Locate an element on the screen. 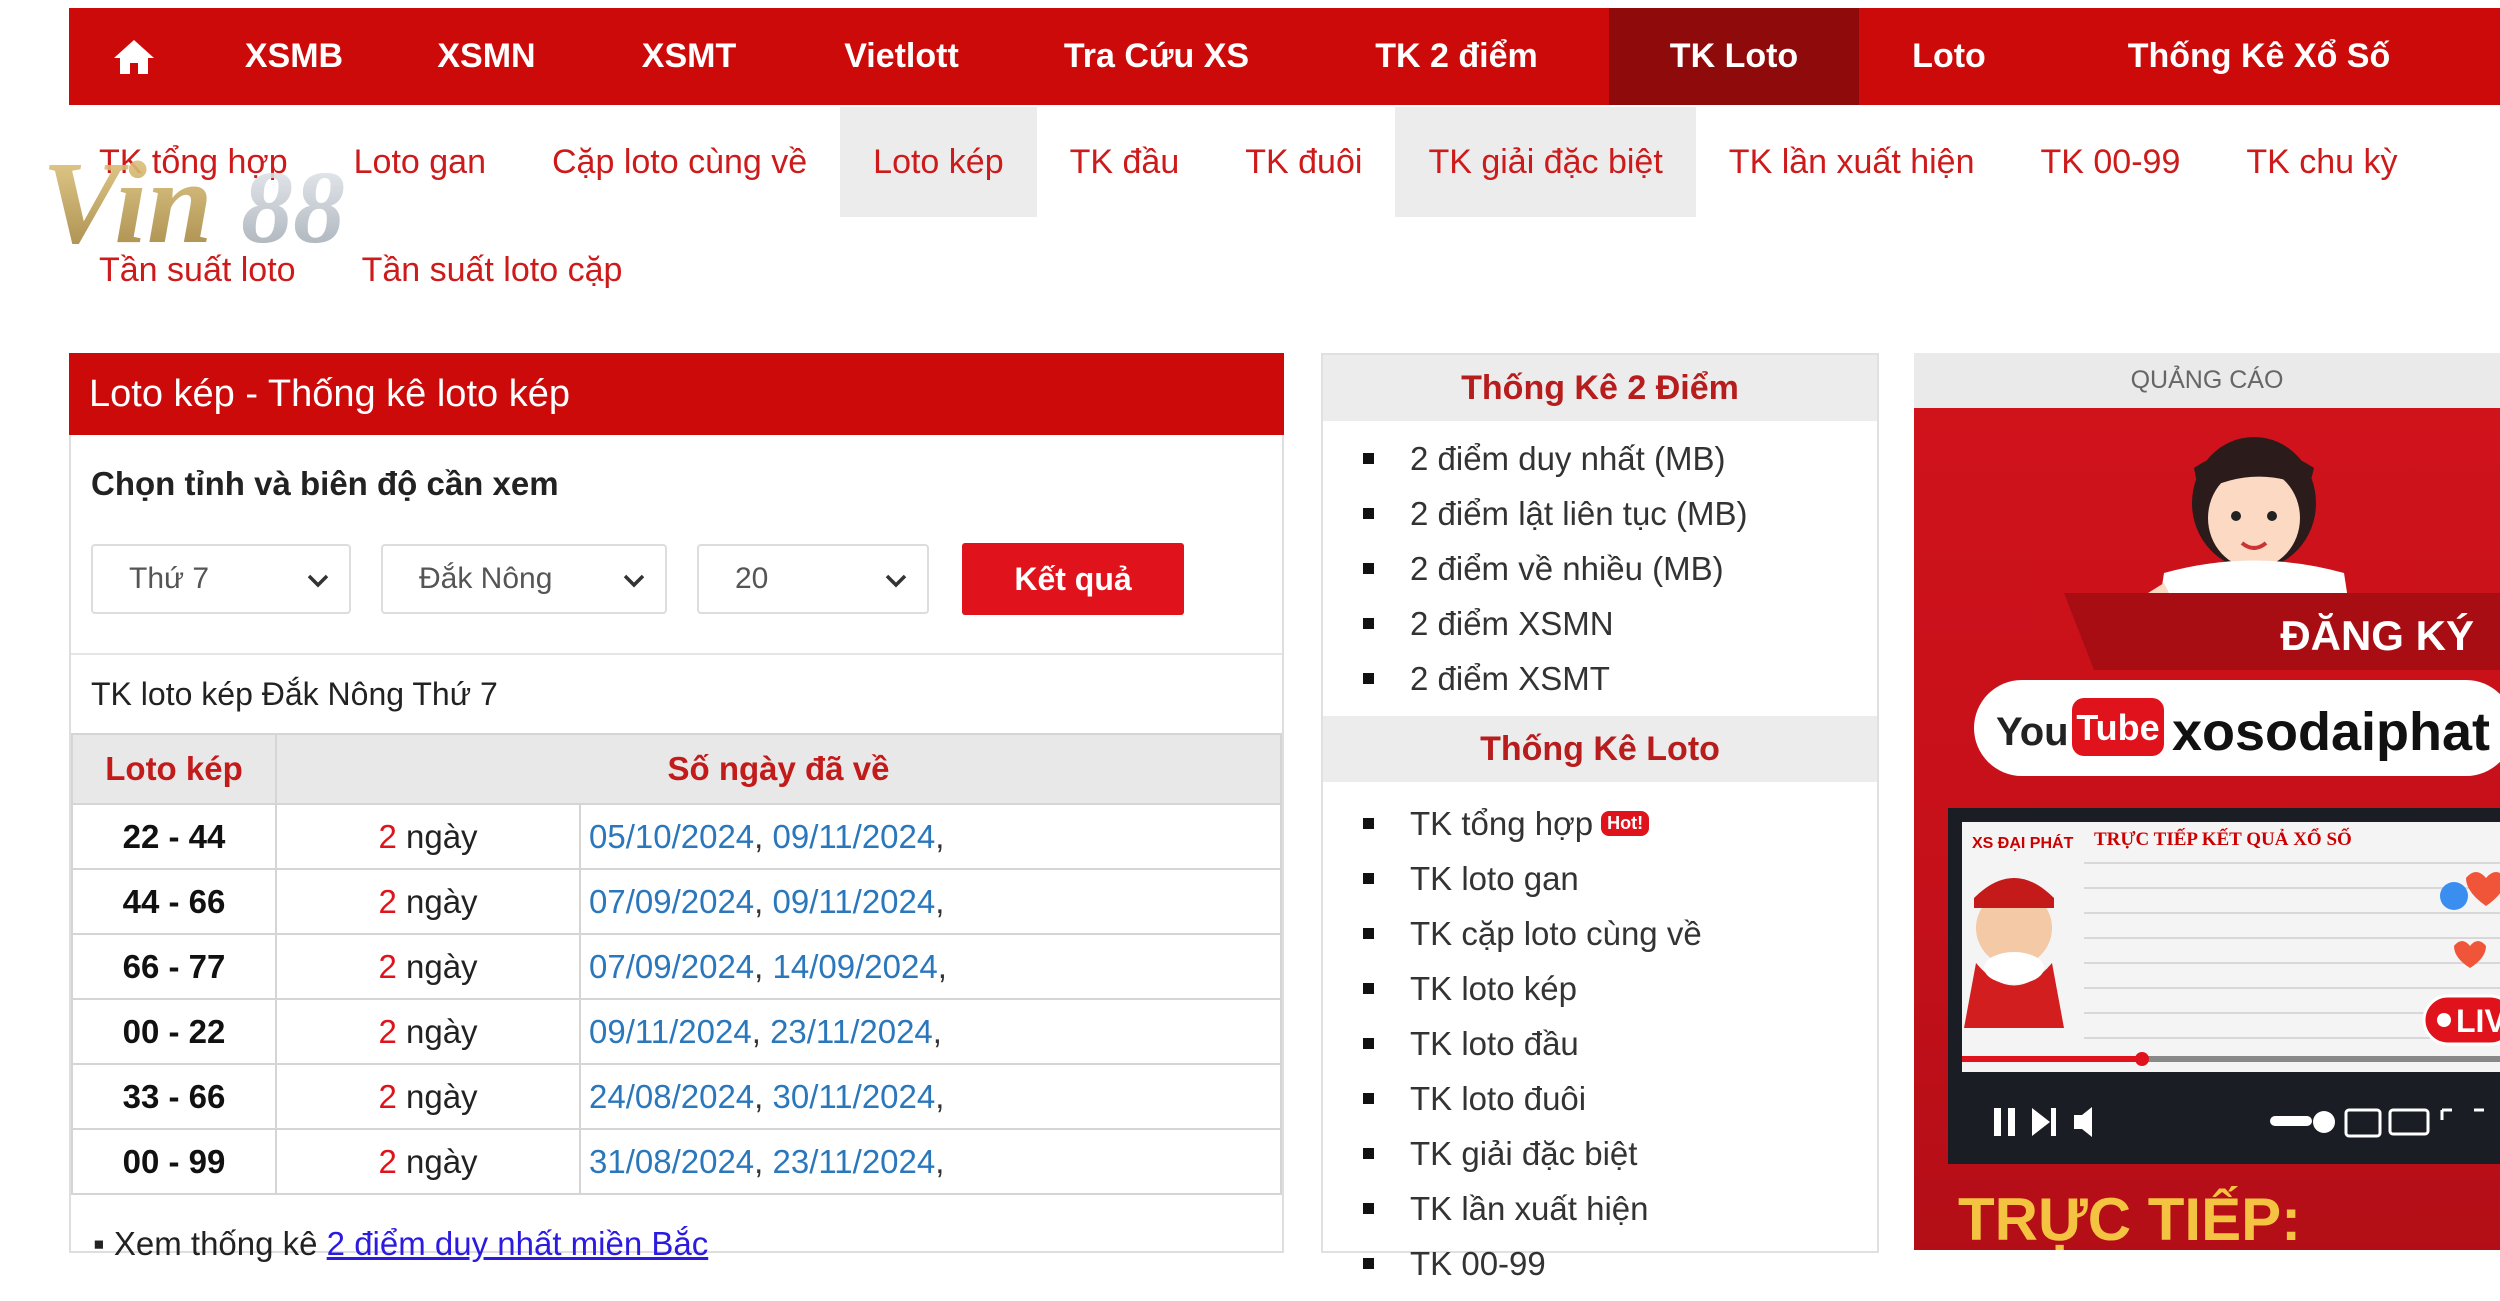  table-row: 00 - 99 2 ngày 31/08/2024, 23/11/2024, is located at coordinates (676, 1161).